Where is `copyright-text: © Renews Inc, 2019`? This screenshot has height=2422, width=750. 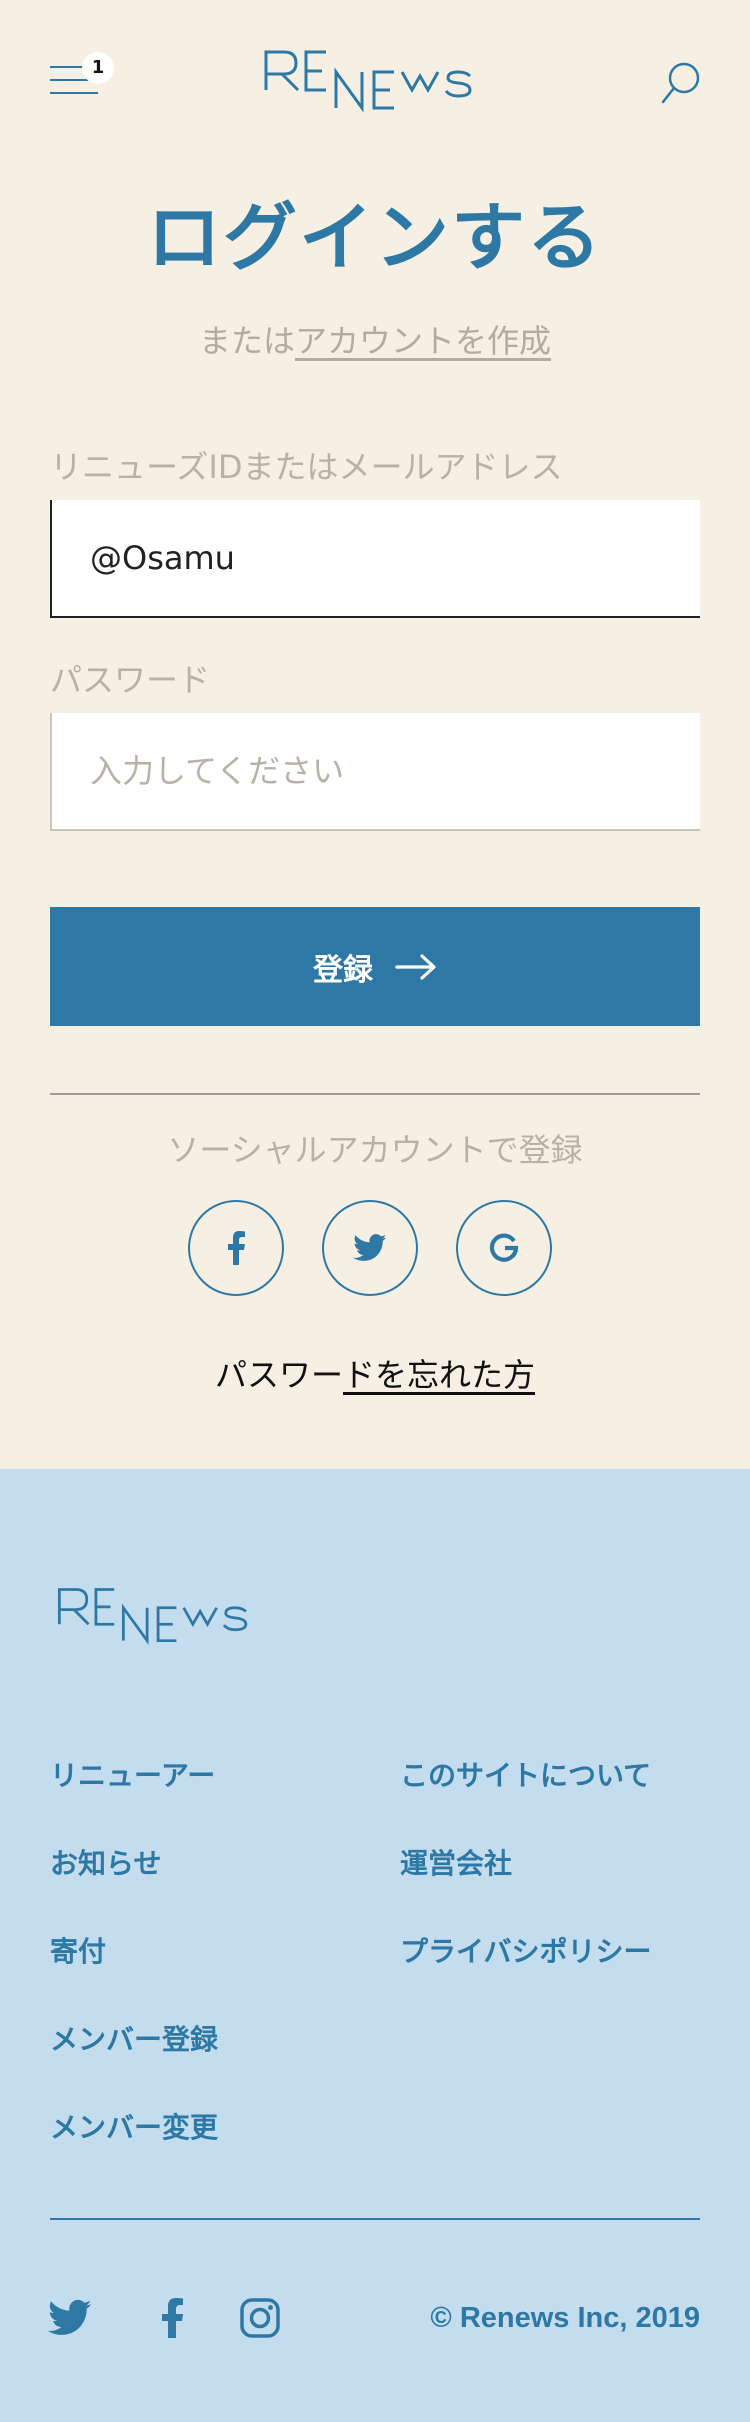 copyright-text: © Renews Inc, 2019 is located at coordinates (565, 2318).